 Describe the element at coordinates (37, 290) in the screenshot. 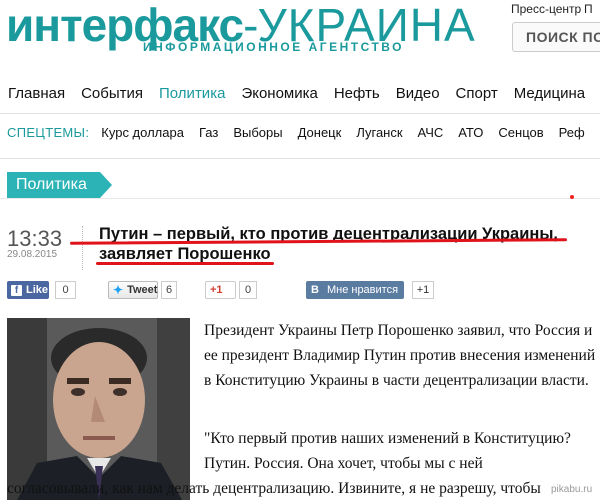

I see `facebook-like-label: Like` at that location.